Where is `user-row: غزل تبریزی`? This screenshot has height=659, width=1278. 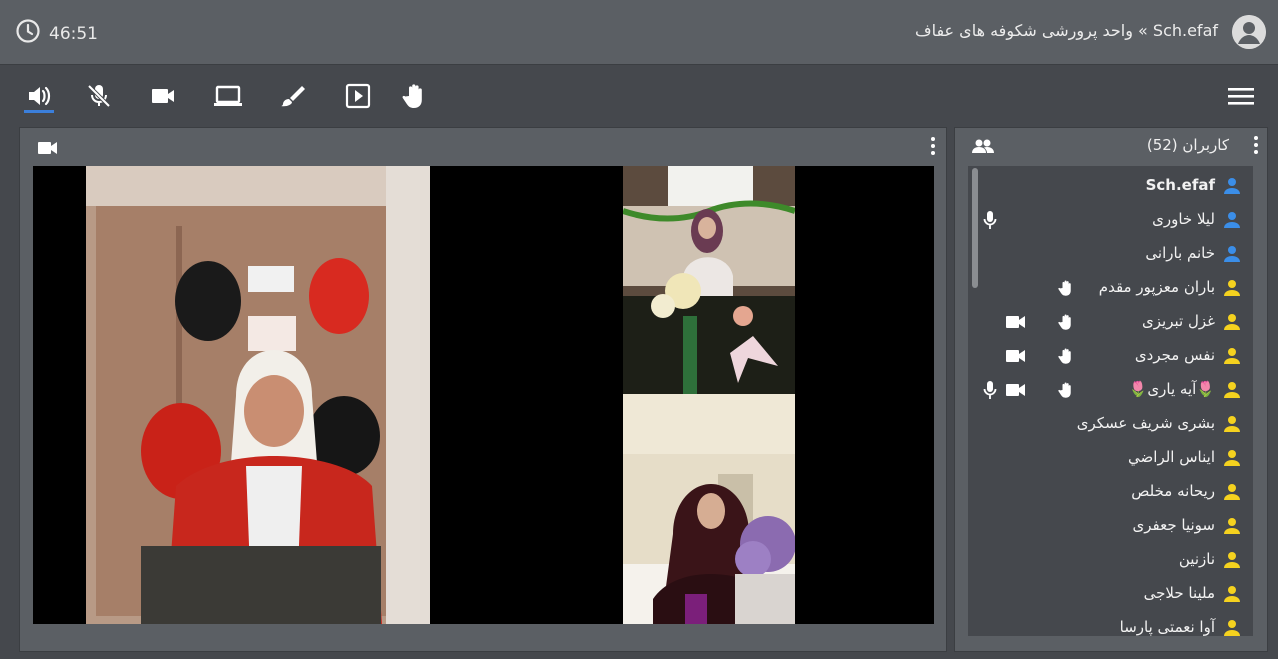
user-row: غزل تبریزی is located at coordinates (1110, 322).